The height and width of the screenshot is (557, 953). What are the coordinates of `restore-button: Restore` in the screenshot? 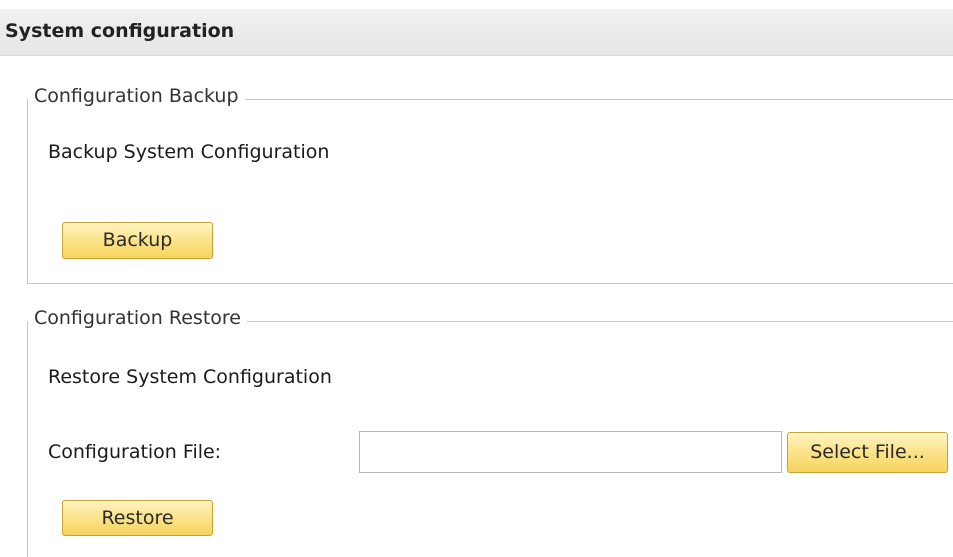 It's located at (137, 518).